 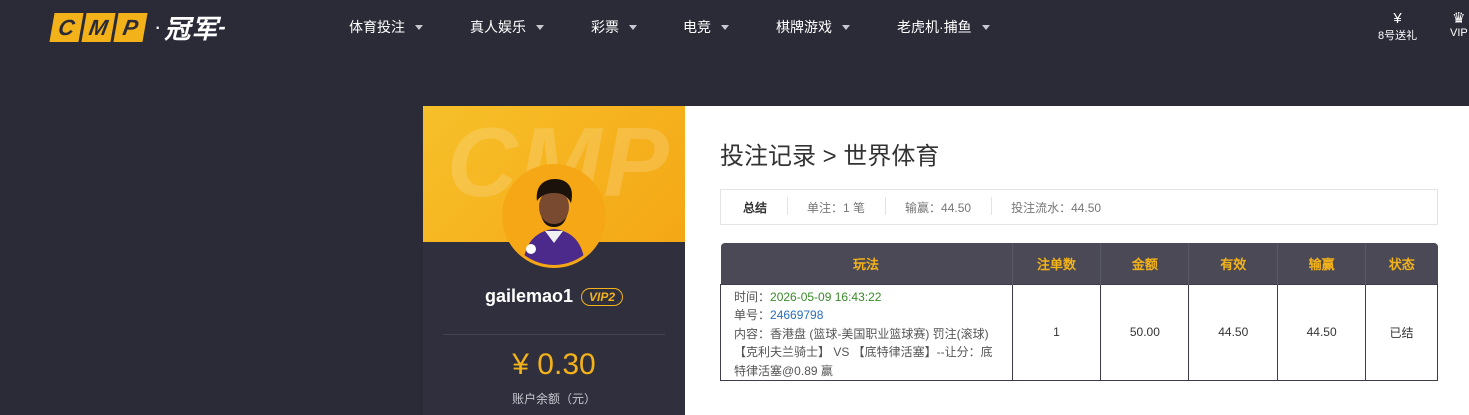 I want to click on gift-promo-label: 8号送礼, so click(x=1398, y=36).